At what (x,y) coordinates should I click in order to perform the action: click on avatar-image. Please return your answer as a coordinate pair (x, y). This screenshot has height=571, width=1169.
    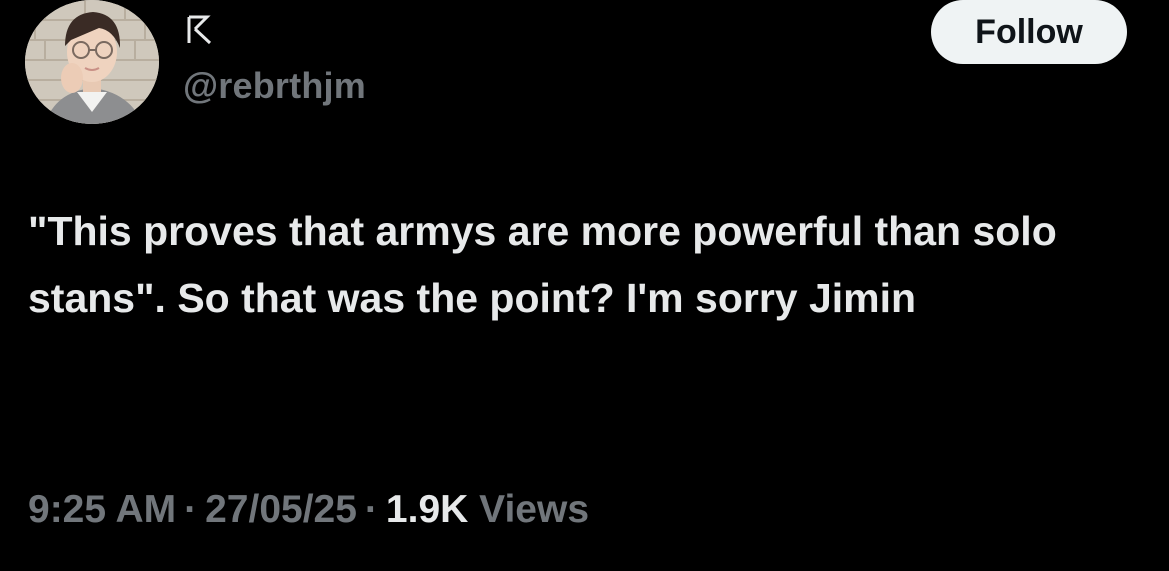
    Looking at the image, I should click on (92, 62).